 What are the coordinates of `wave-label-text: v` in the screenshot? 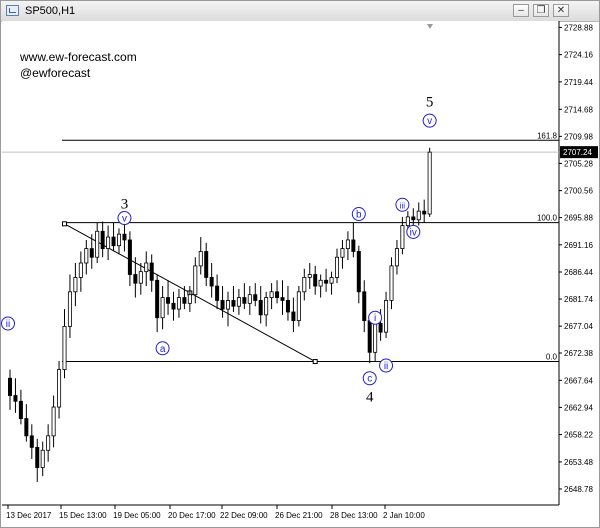 It's located at (124, 219).